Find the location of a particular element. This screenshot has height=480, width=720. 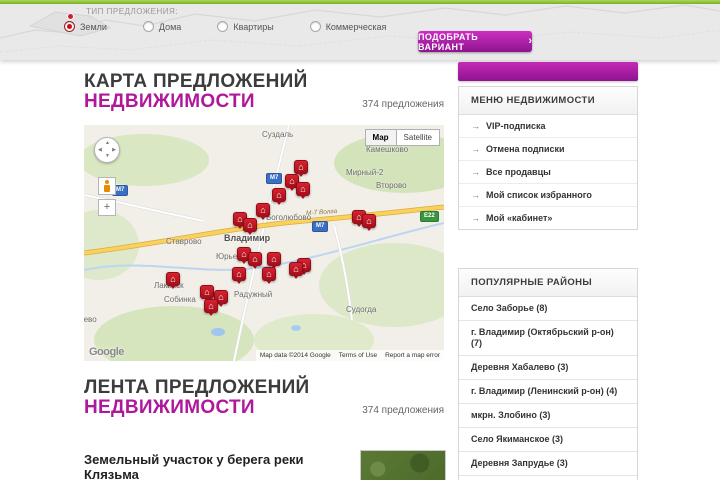

realty-menu-title: МЕНЮ НЕДВИЖИМОСТИ is located at coordinates (548, 101).